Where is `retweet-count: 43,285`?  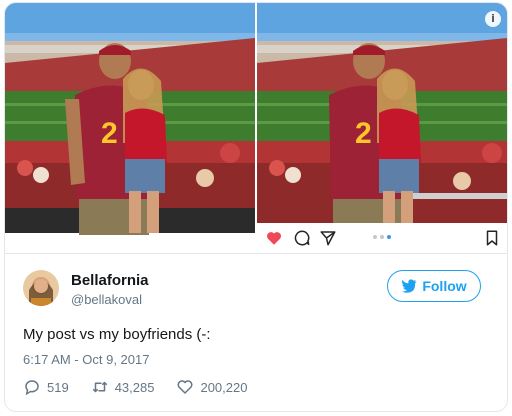
retweet-count: 43,285 is located at coordinates (134, 387).